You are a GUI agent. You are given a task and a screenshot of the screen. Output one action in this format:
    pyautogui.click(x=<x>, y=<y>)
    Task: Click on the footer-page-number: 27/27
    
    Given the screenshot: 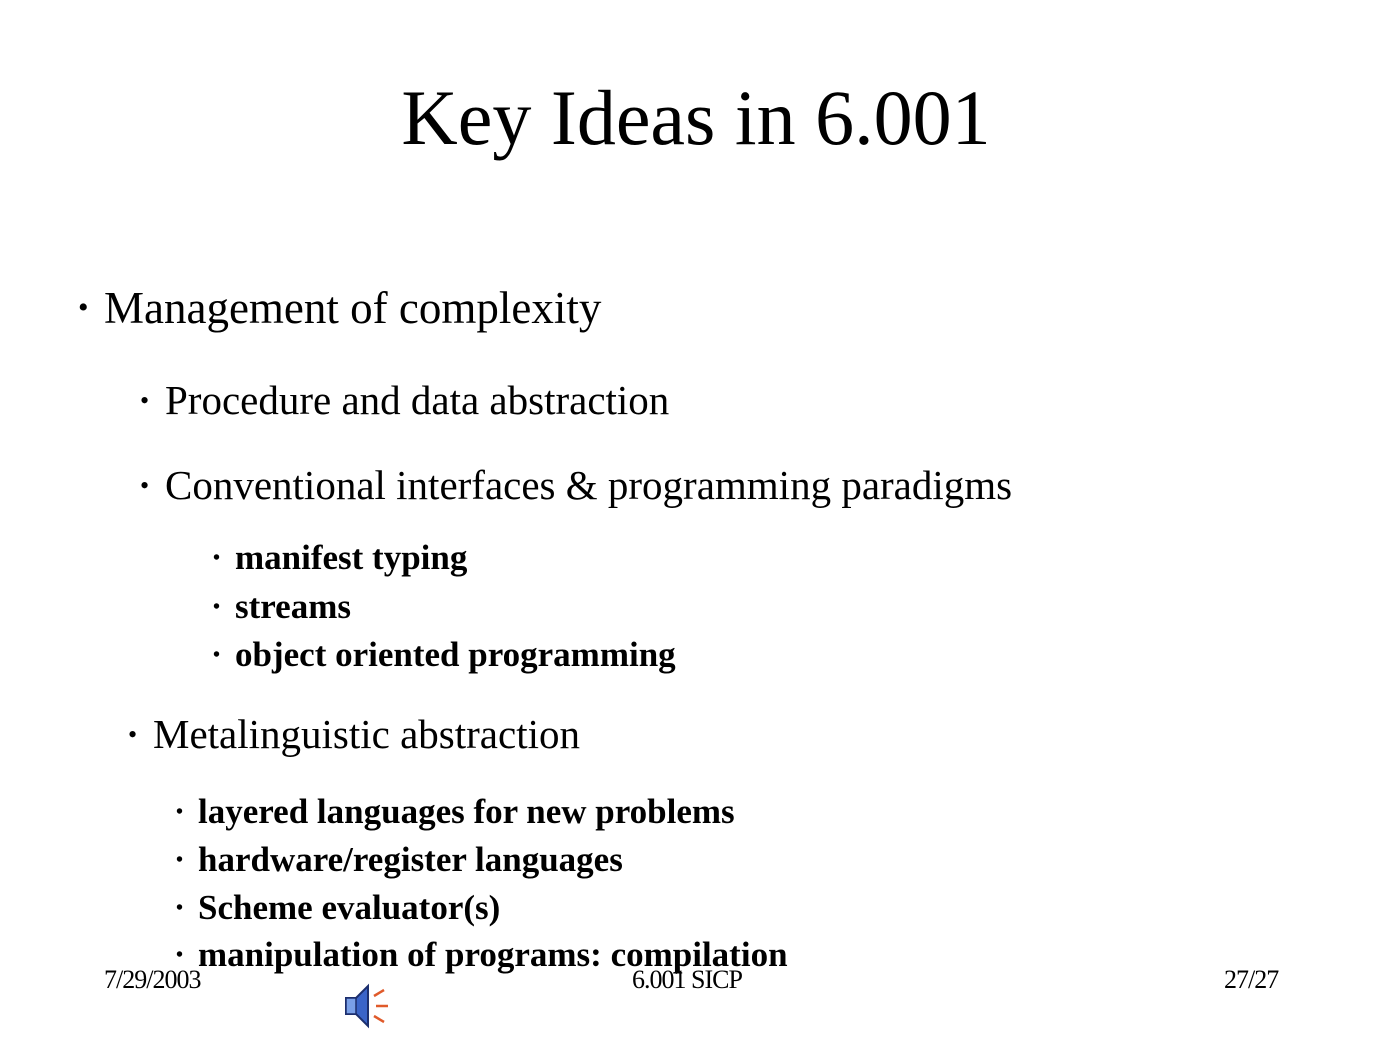 What is the action you would take?
    pyautogui.click(x=1251, y=979)
    